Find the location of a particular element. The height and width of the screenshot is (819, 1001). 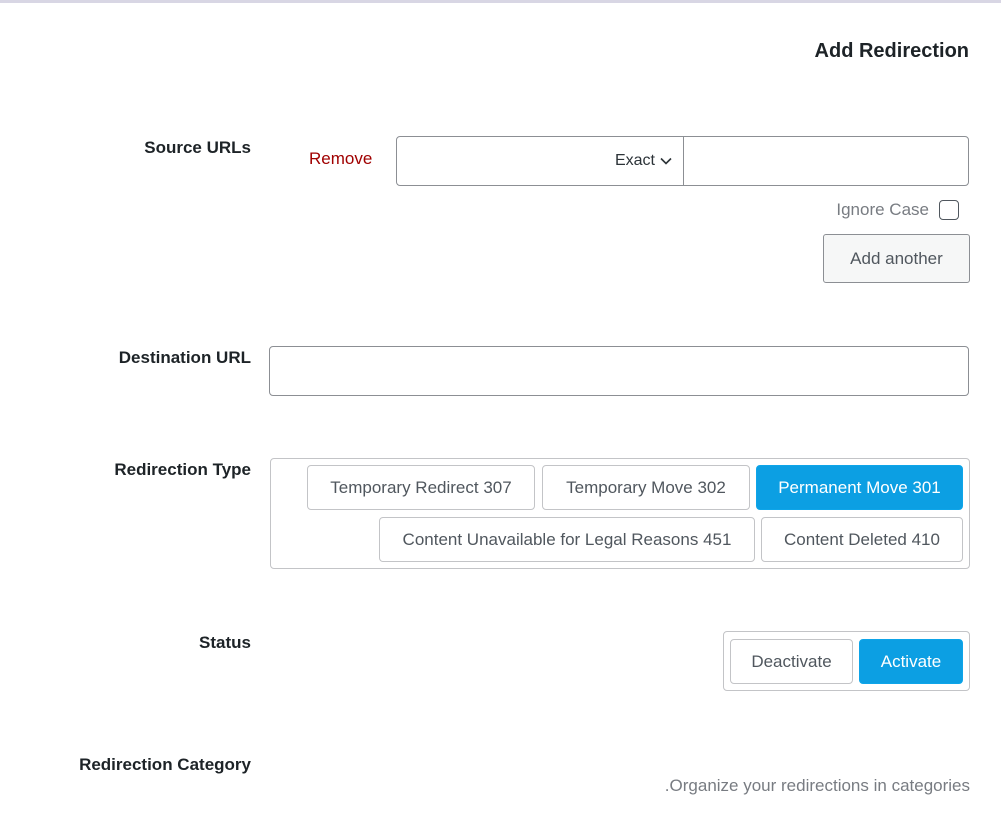

destination-url-label: Destination URL is located at coordinates (184, 357).